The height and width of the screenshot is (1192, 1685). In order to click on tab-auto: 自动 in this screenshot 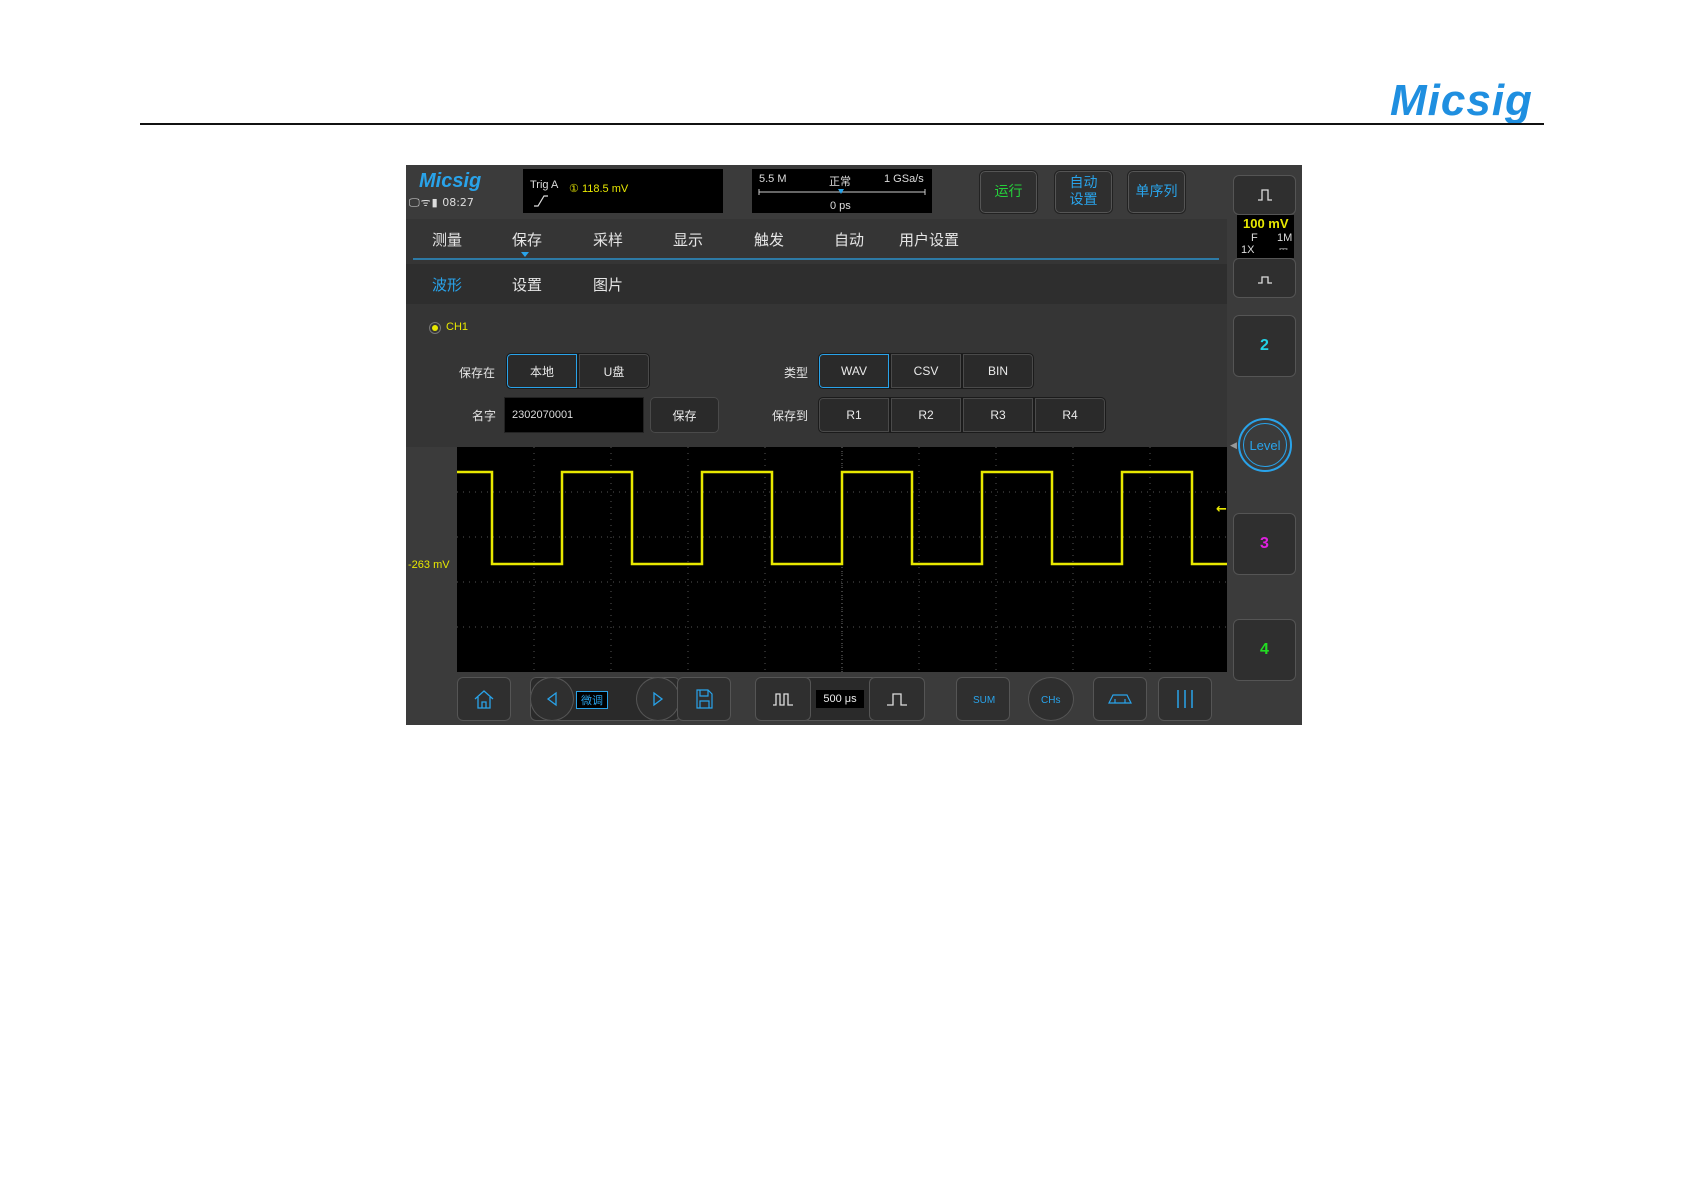, I will do `click(849, 239)`.